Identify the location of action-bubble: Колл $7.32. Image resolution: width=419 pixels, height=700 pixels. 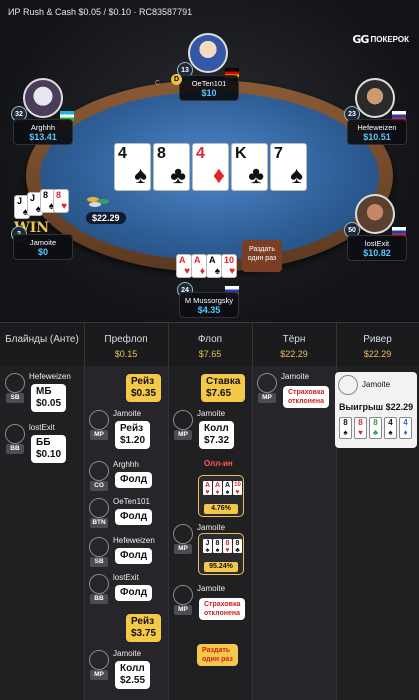
(217, 435).